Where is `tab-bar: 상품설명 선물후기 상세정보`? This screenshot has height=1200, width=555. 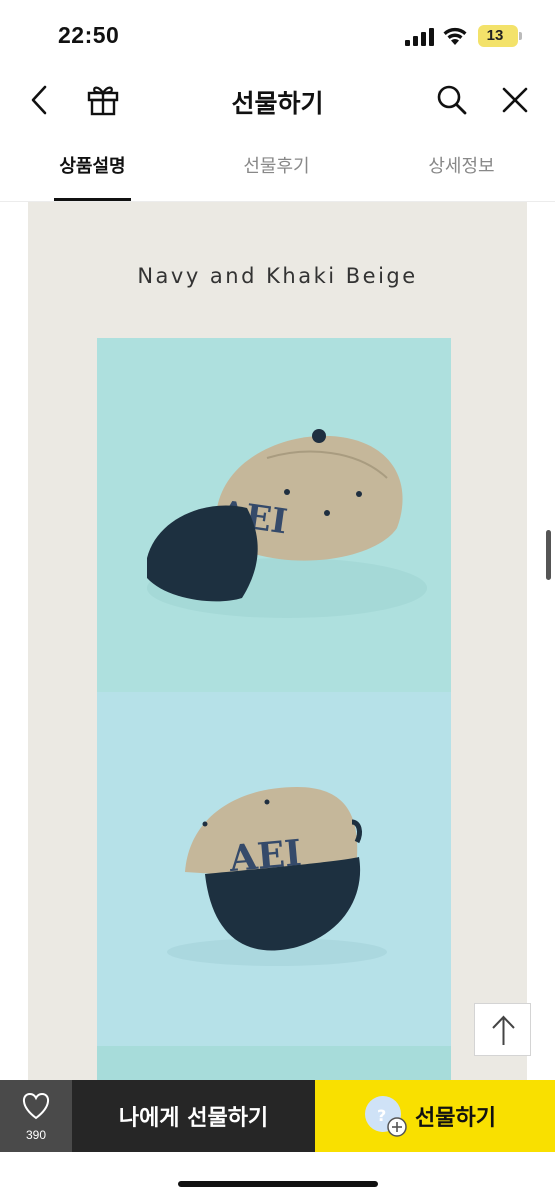
tab-bar: 상품설명 선물후기 상세정보 is located at coordinates (277, 171).